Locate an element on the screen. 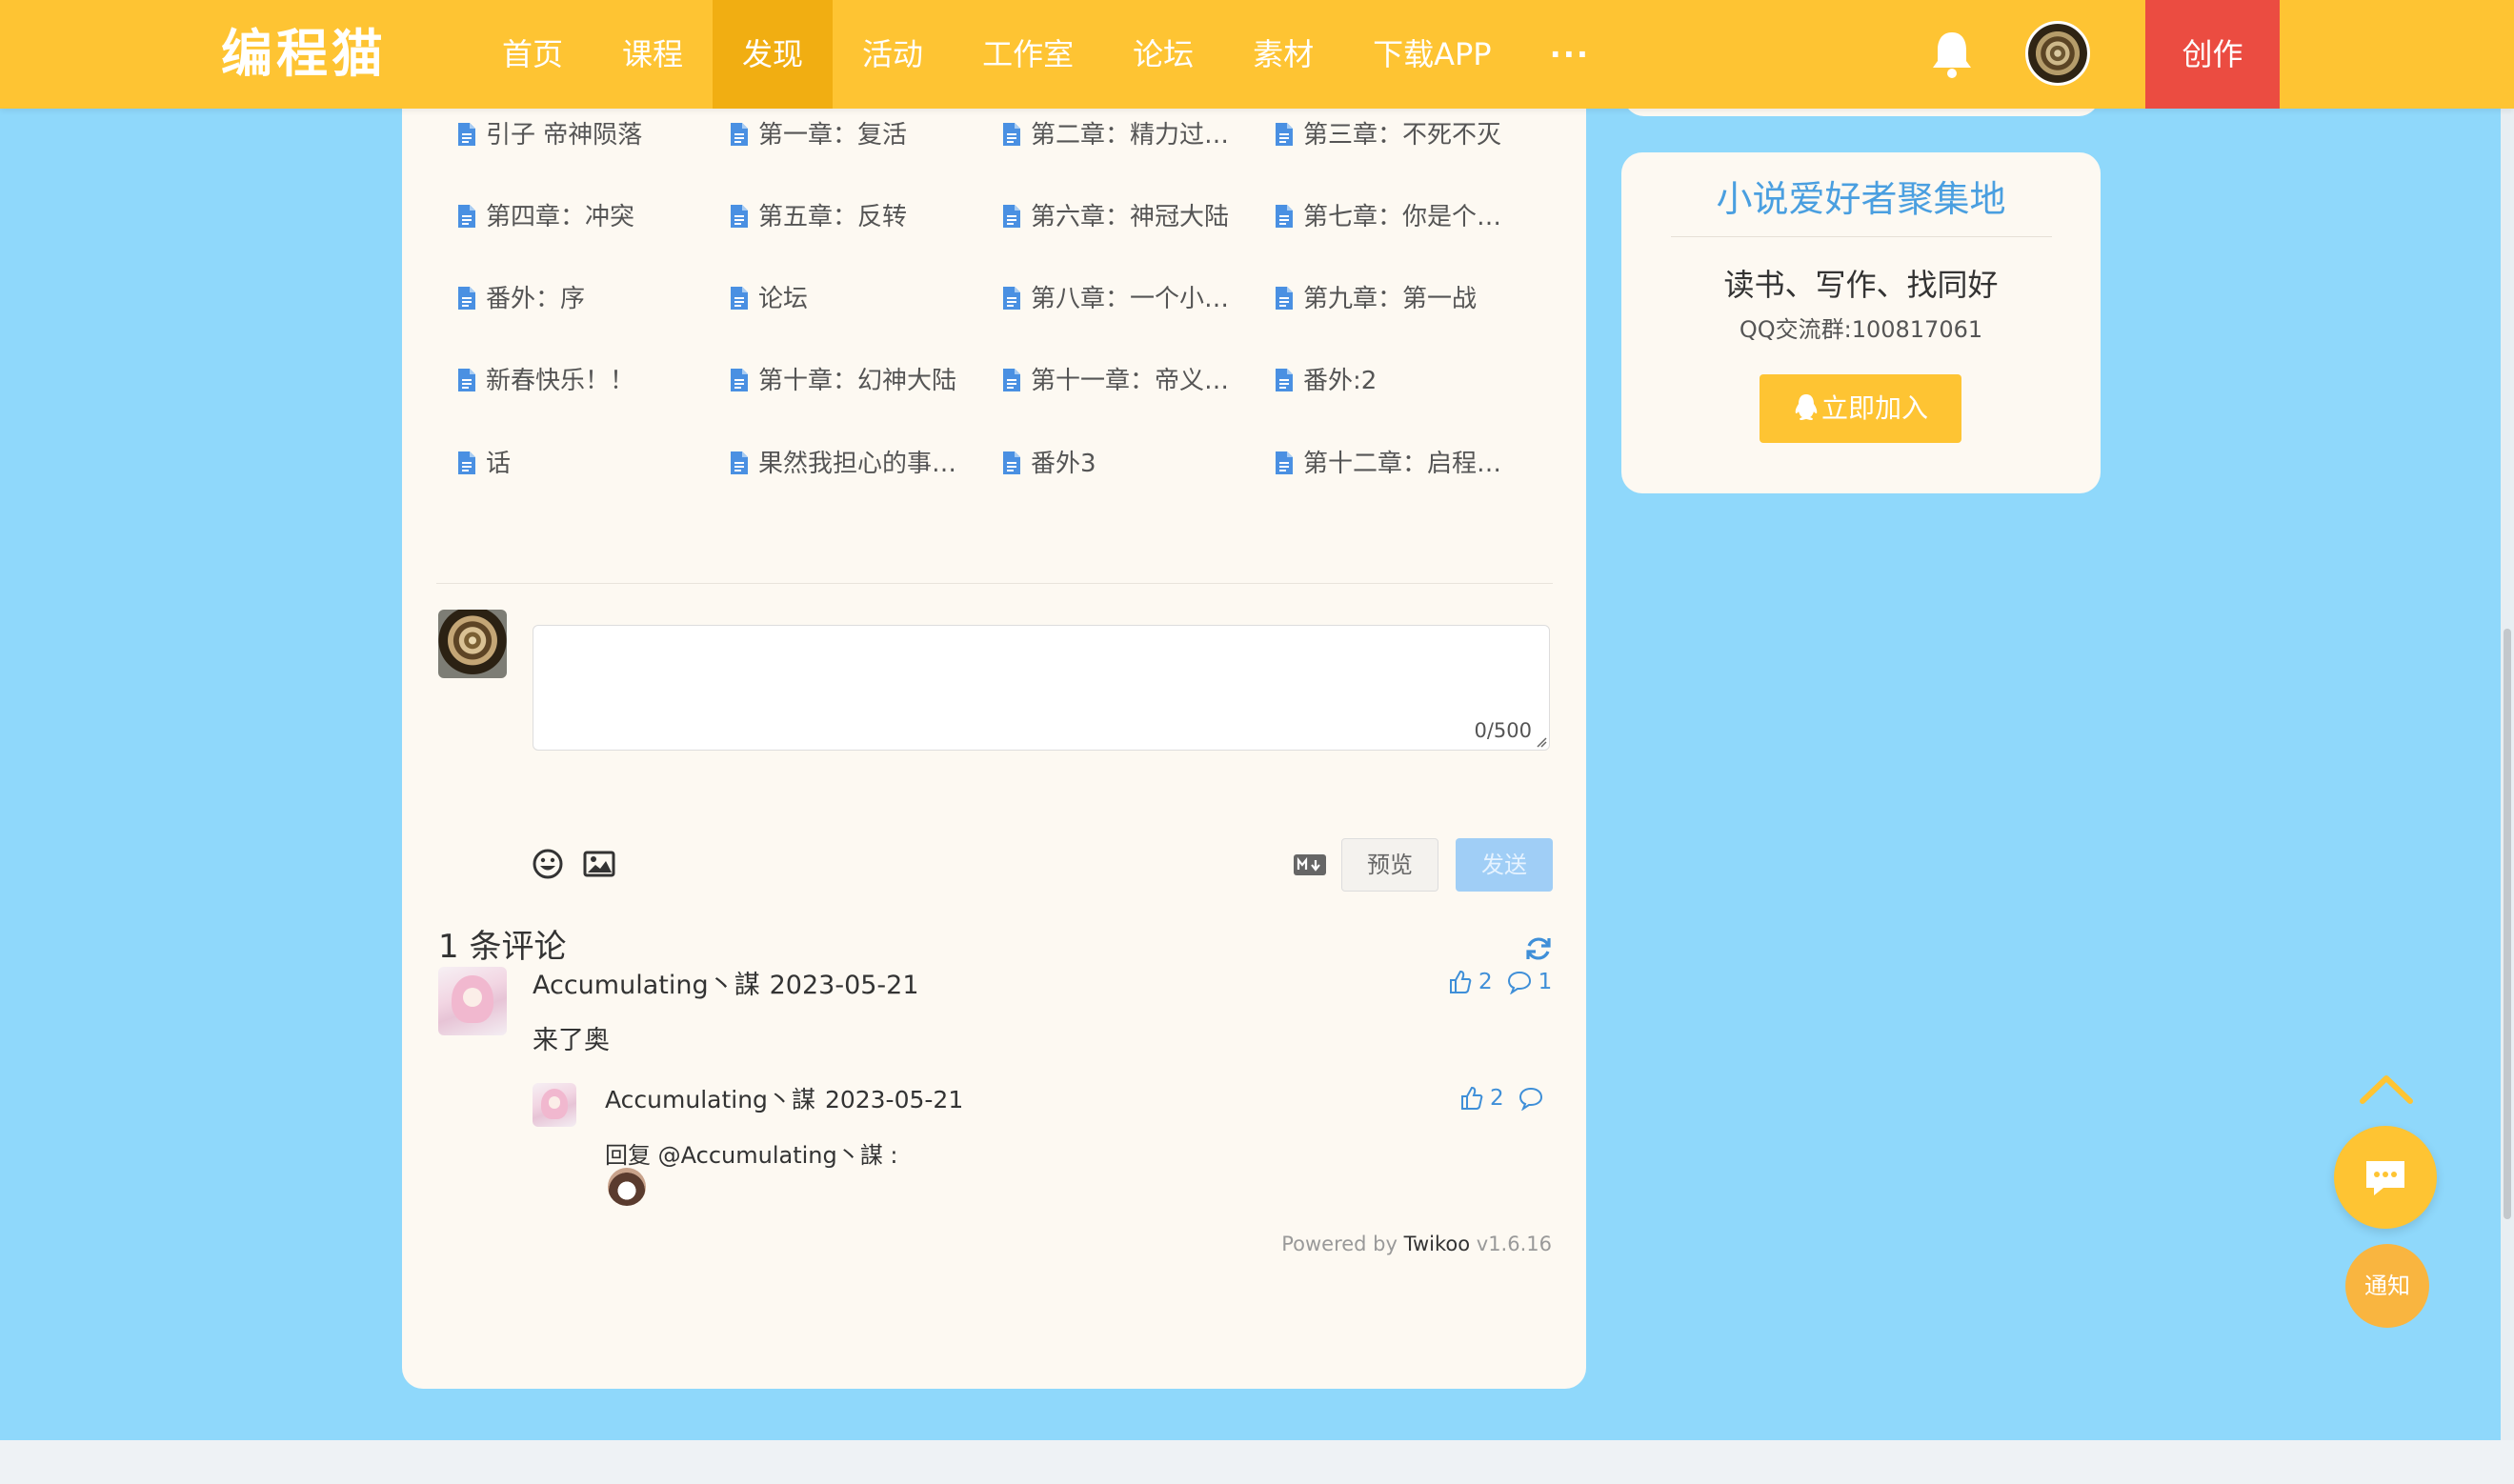 The width and height of the screenshot is (2514, 1484). nav-discover: 发现 is located at coordinates (773, 55).